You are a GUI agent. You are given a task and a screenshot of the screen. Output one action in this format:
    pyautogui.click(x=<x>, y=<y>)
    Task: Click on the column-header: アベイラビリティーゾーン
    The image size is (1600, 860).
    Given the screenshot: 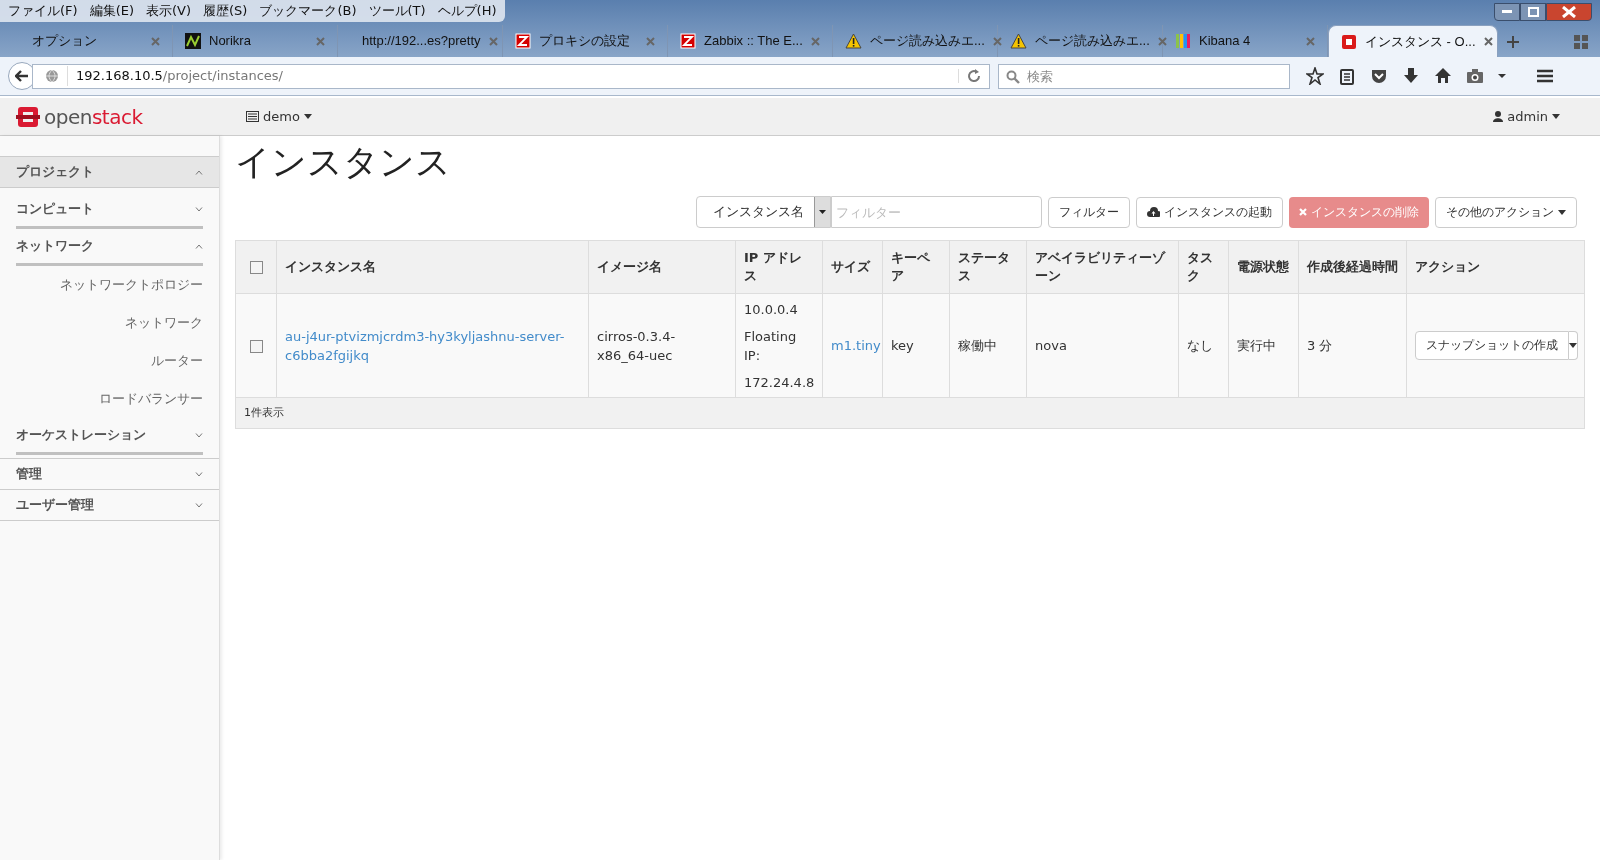 What is the action you would take?
    pyautogui.click(x=1100, y=266)
    